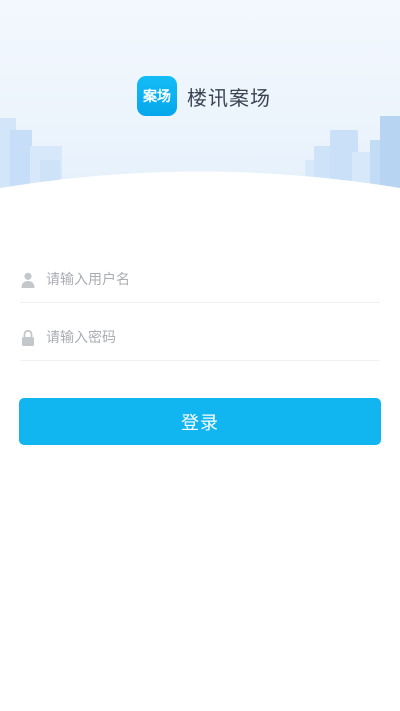 The width and height of the screenshot is (400, 711). I want to click on user-icon, so click(28, 280).